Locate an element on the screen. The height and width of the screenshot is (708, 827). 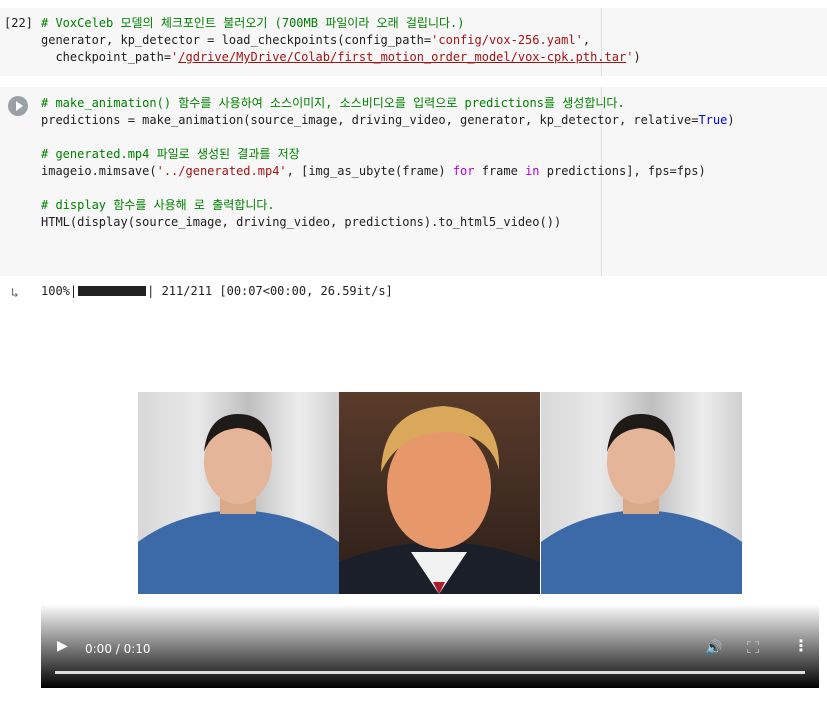
play-icon: ▶ is located at coordinates (62, 646).